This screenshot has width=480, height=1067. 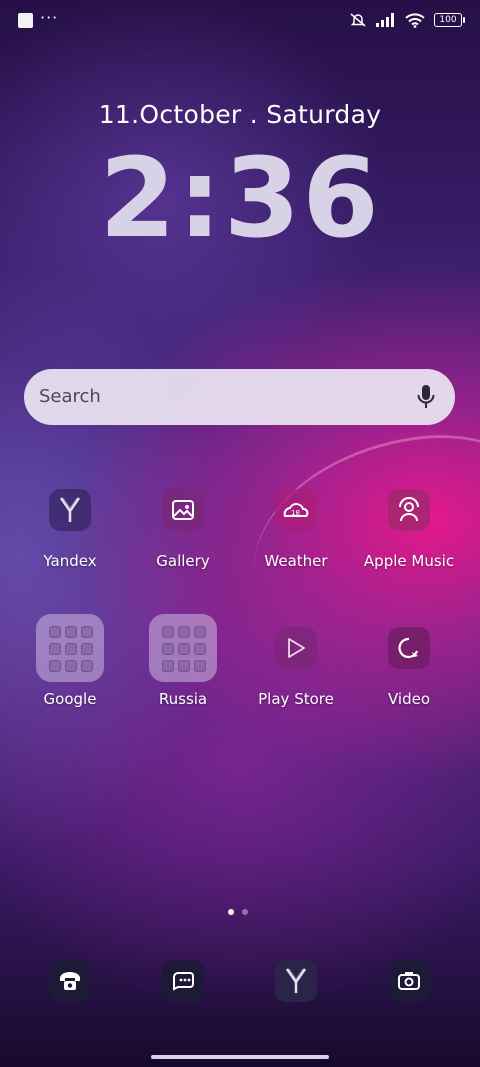 I want to click on page-dot-active, so click(x=231, y=912).